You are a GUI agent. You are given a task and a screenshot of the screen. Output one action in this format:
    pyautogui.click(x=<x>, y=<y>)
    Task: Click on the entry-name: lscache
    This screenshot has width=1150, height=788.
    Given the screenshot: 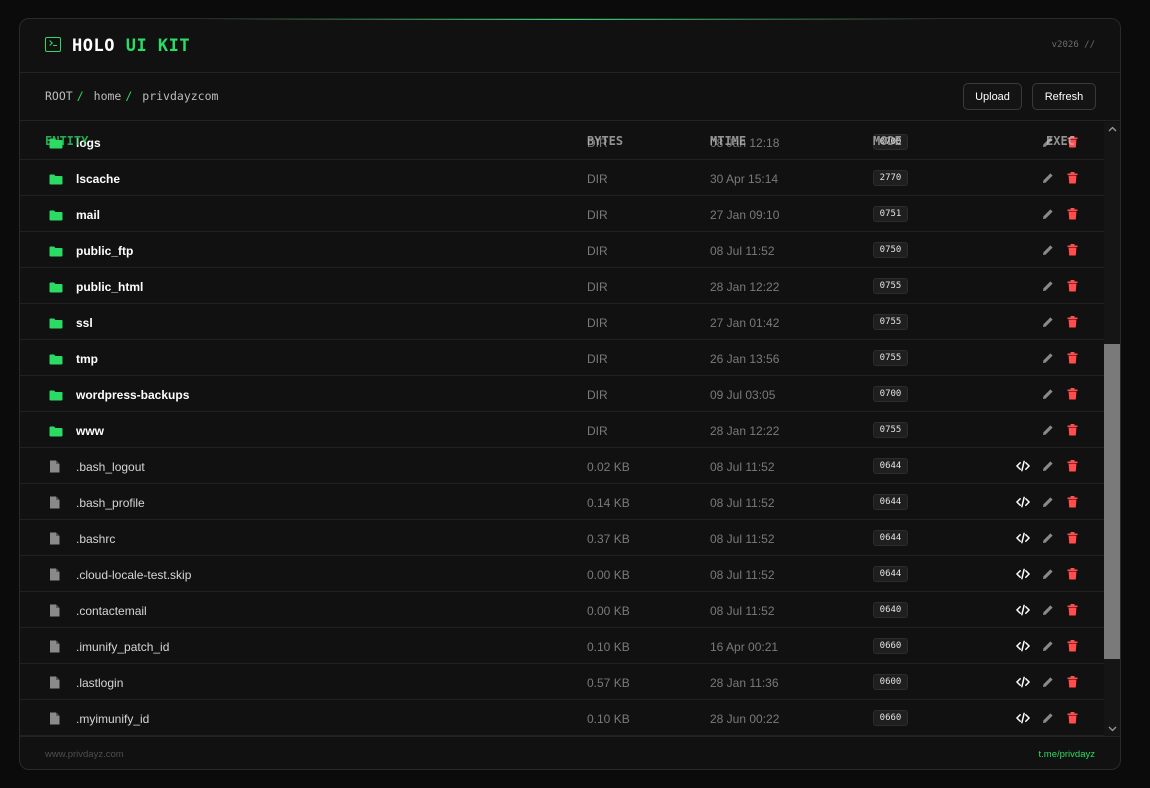 What is the action you would take?
    pyautogui.click(x=98, y=179)
    